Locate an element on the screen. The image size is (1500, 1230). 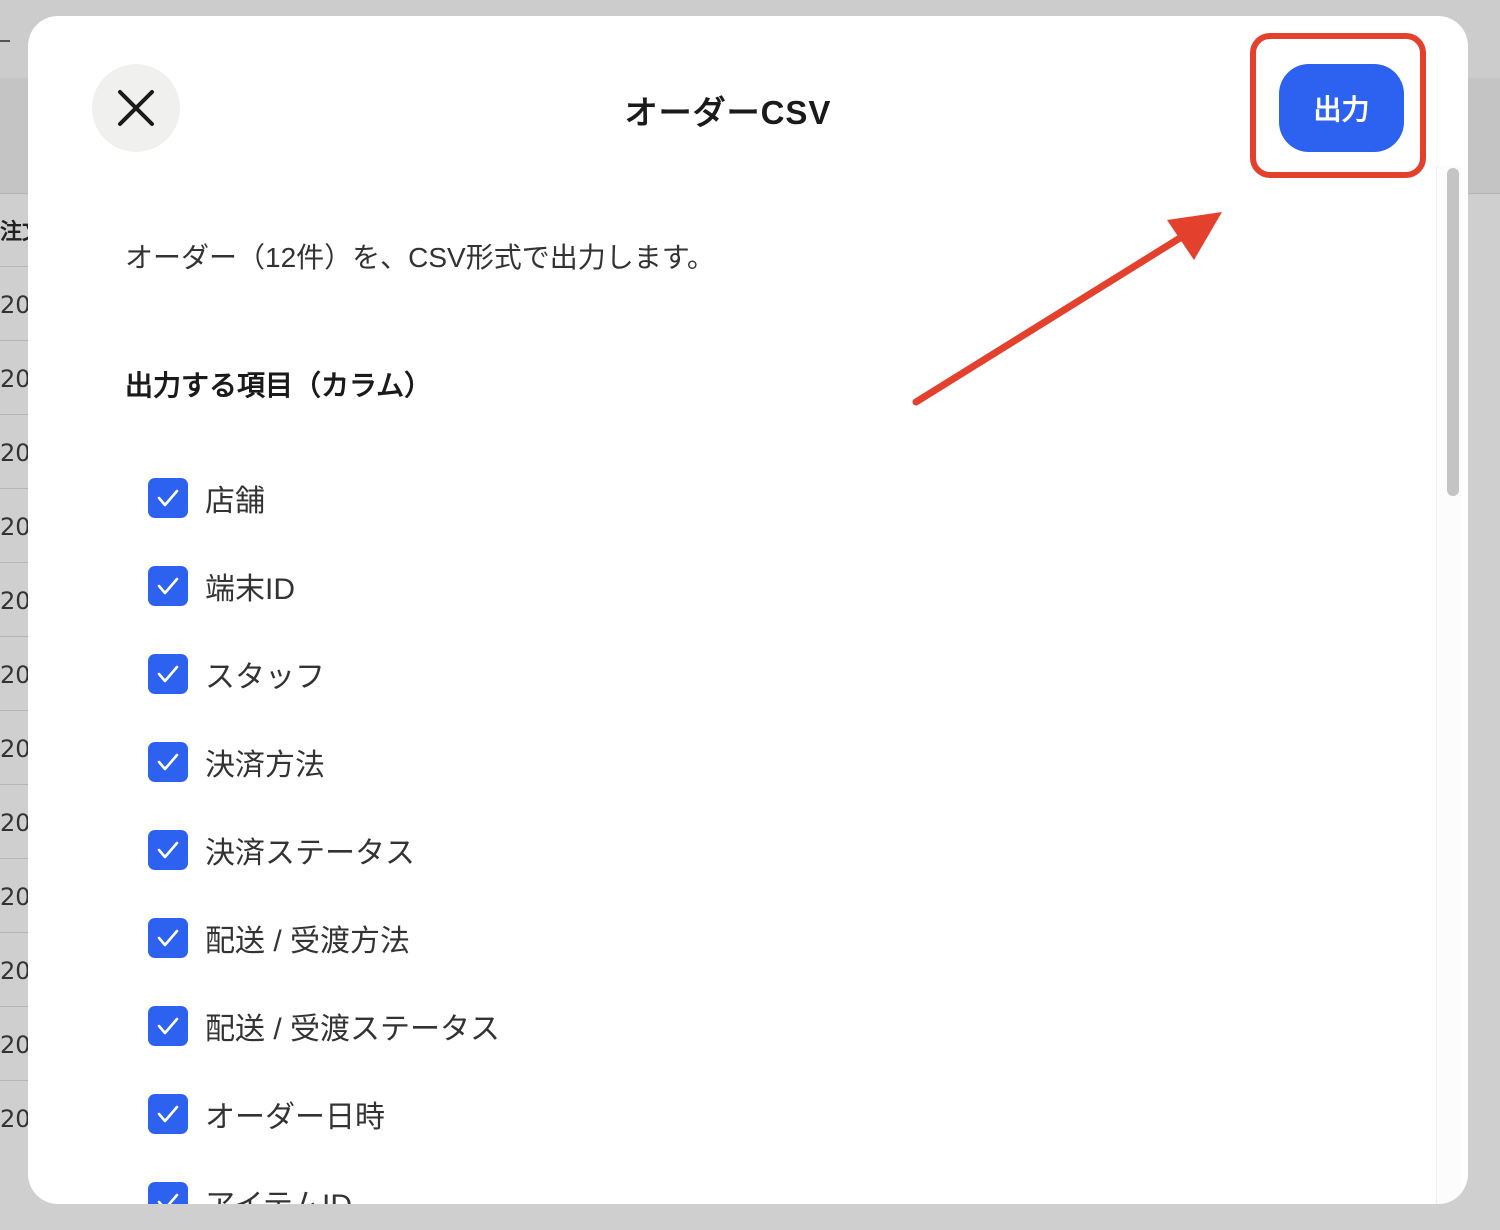
checkbox-label: オーダー日時 is located at coordinates (295, 1117).